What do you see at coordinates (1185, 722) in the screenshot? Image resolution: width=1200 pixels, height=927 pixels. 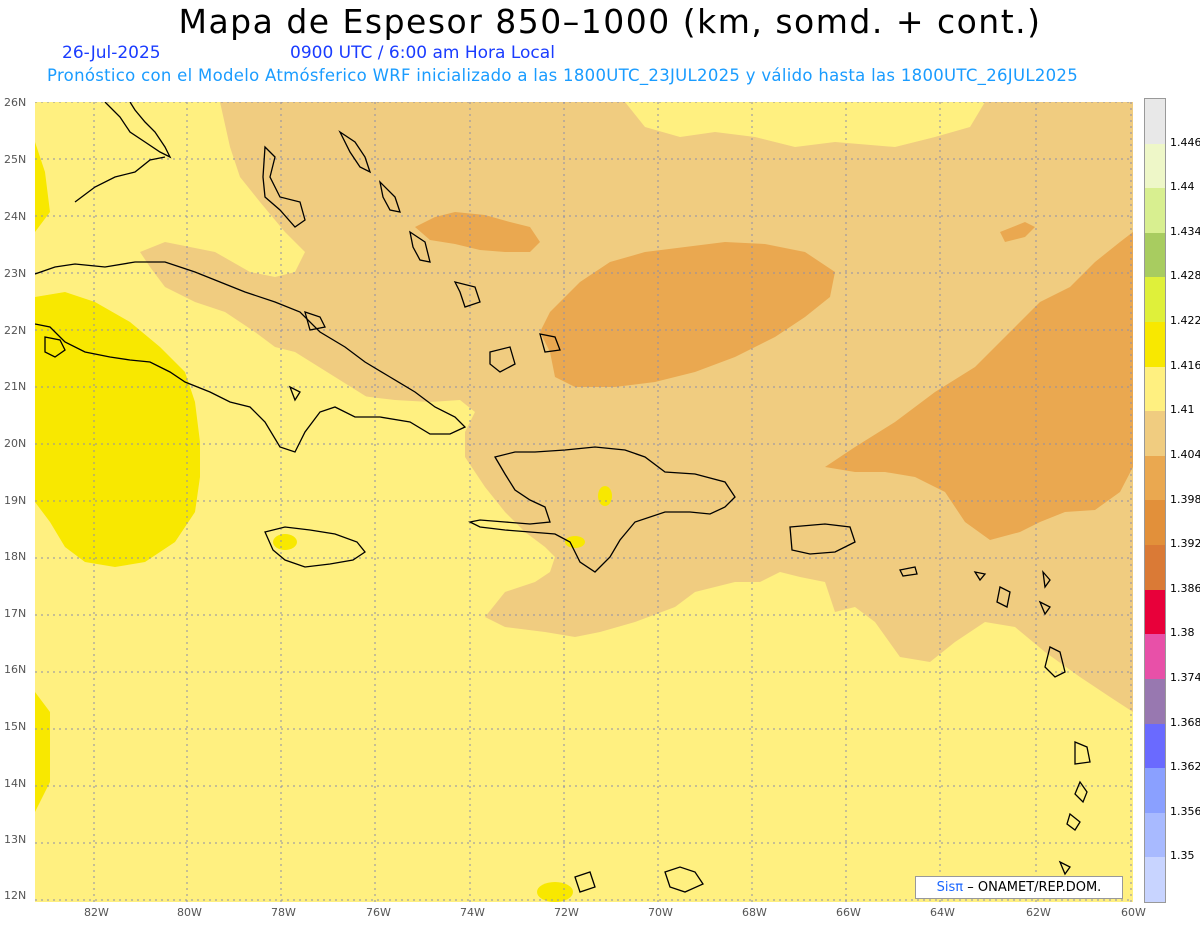 I see `colorbar-label: 1.368` at bounding box center [1185, 722].